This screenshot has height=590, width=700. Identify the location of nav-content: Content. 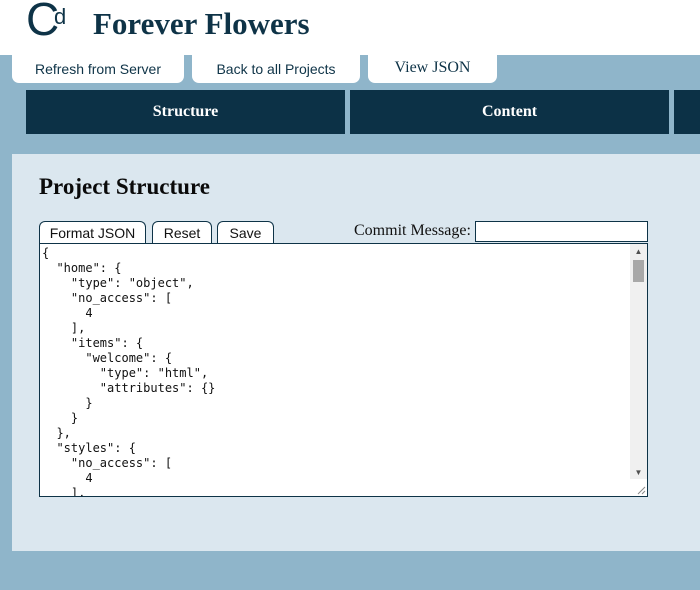
(509, 112).